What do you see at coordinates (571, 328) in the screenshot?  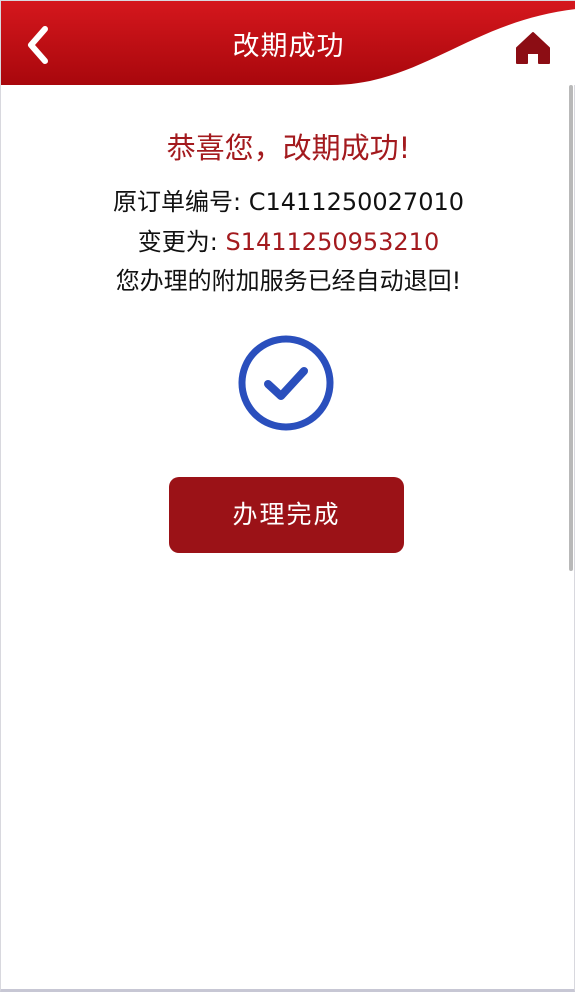 I see `scrollbar` at bounding box center [571, 328].